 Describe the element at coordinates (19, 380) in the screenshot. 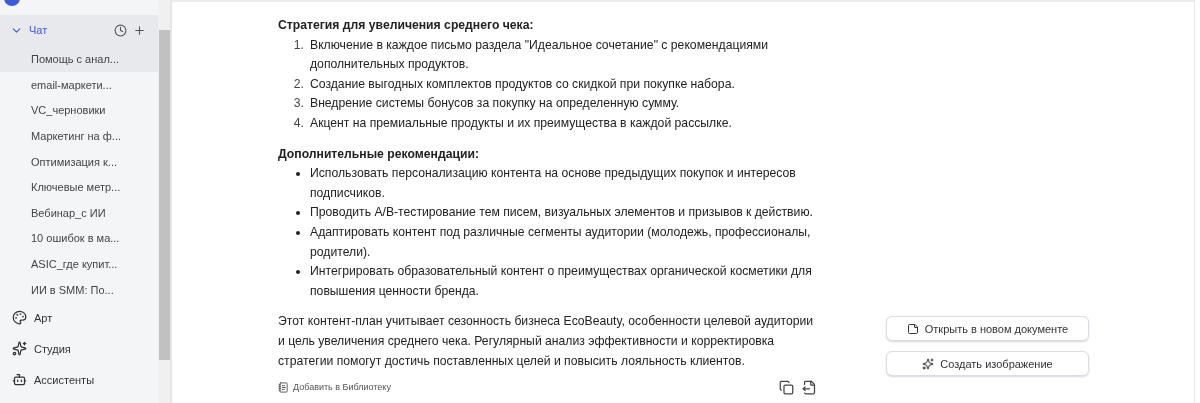

I see `robot-icon` at that location.